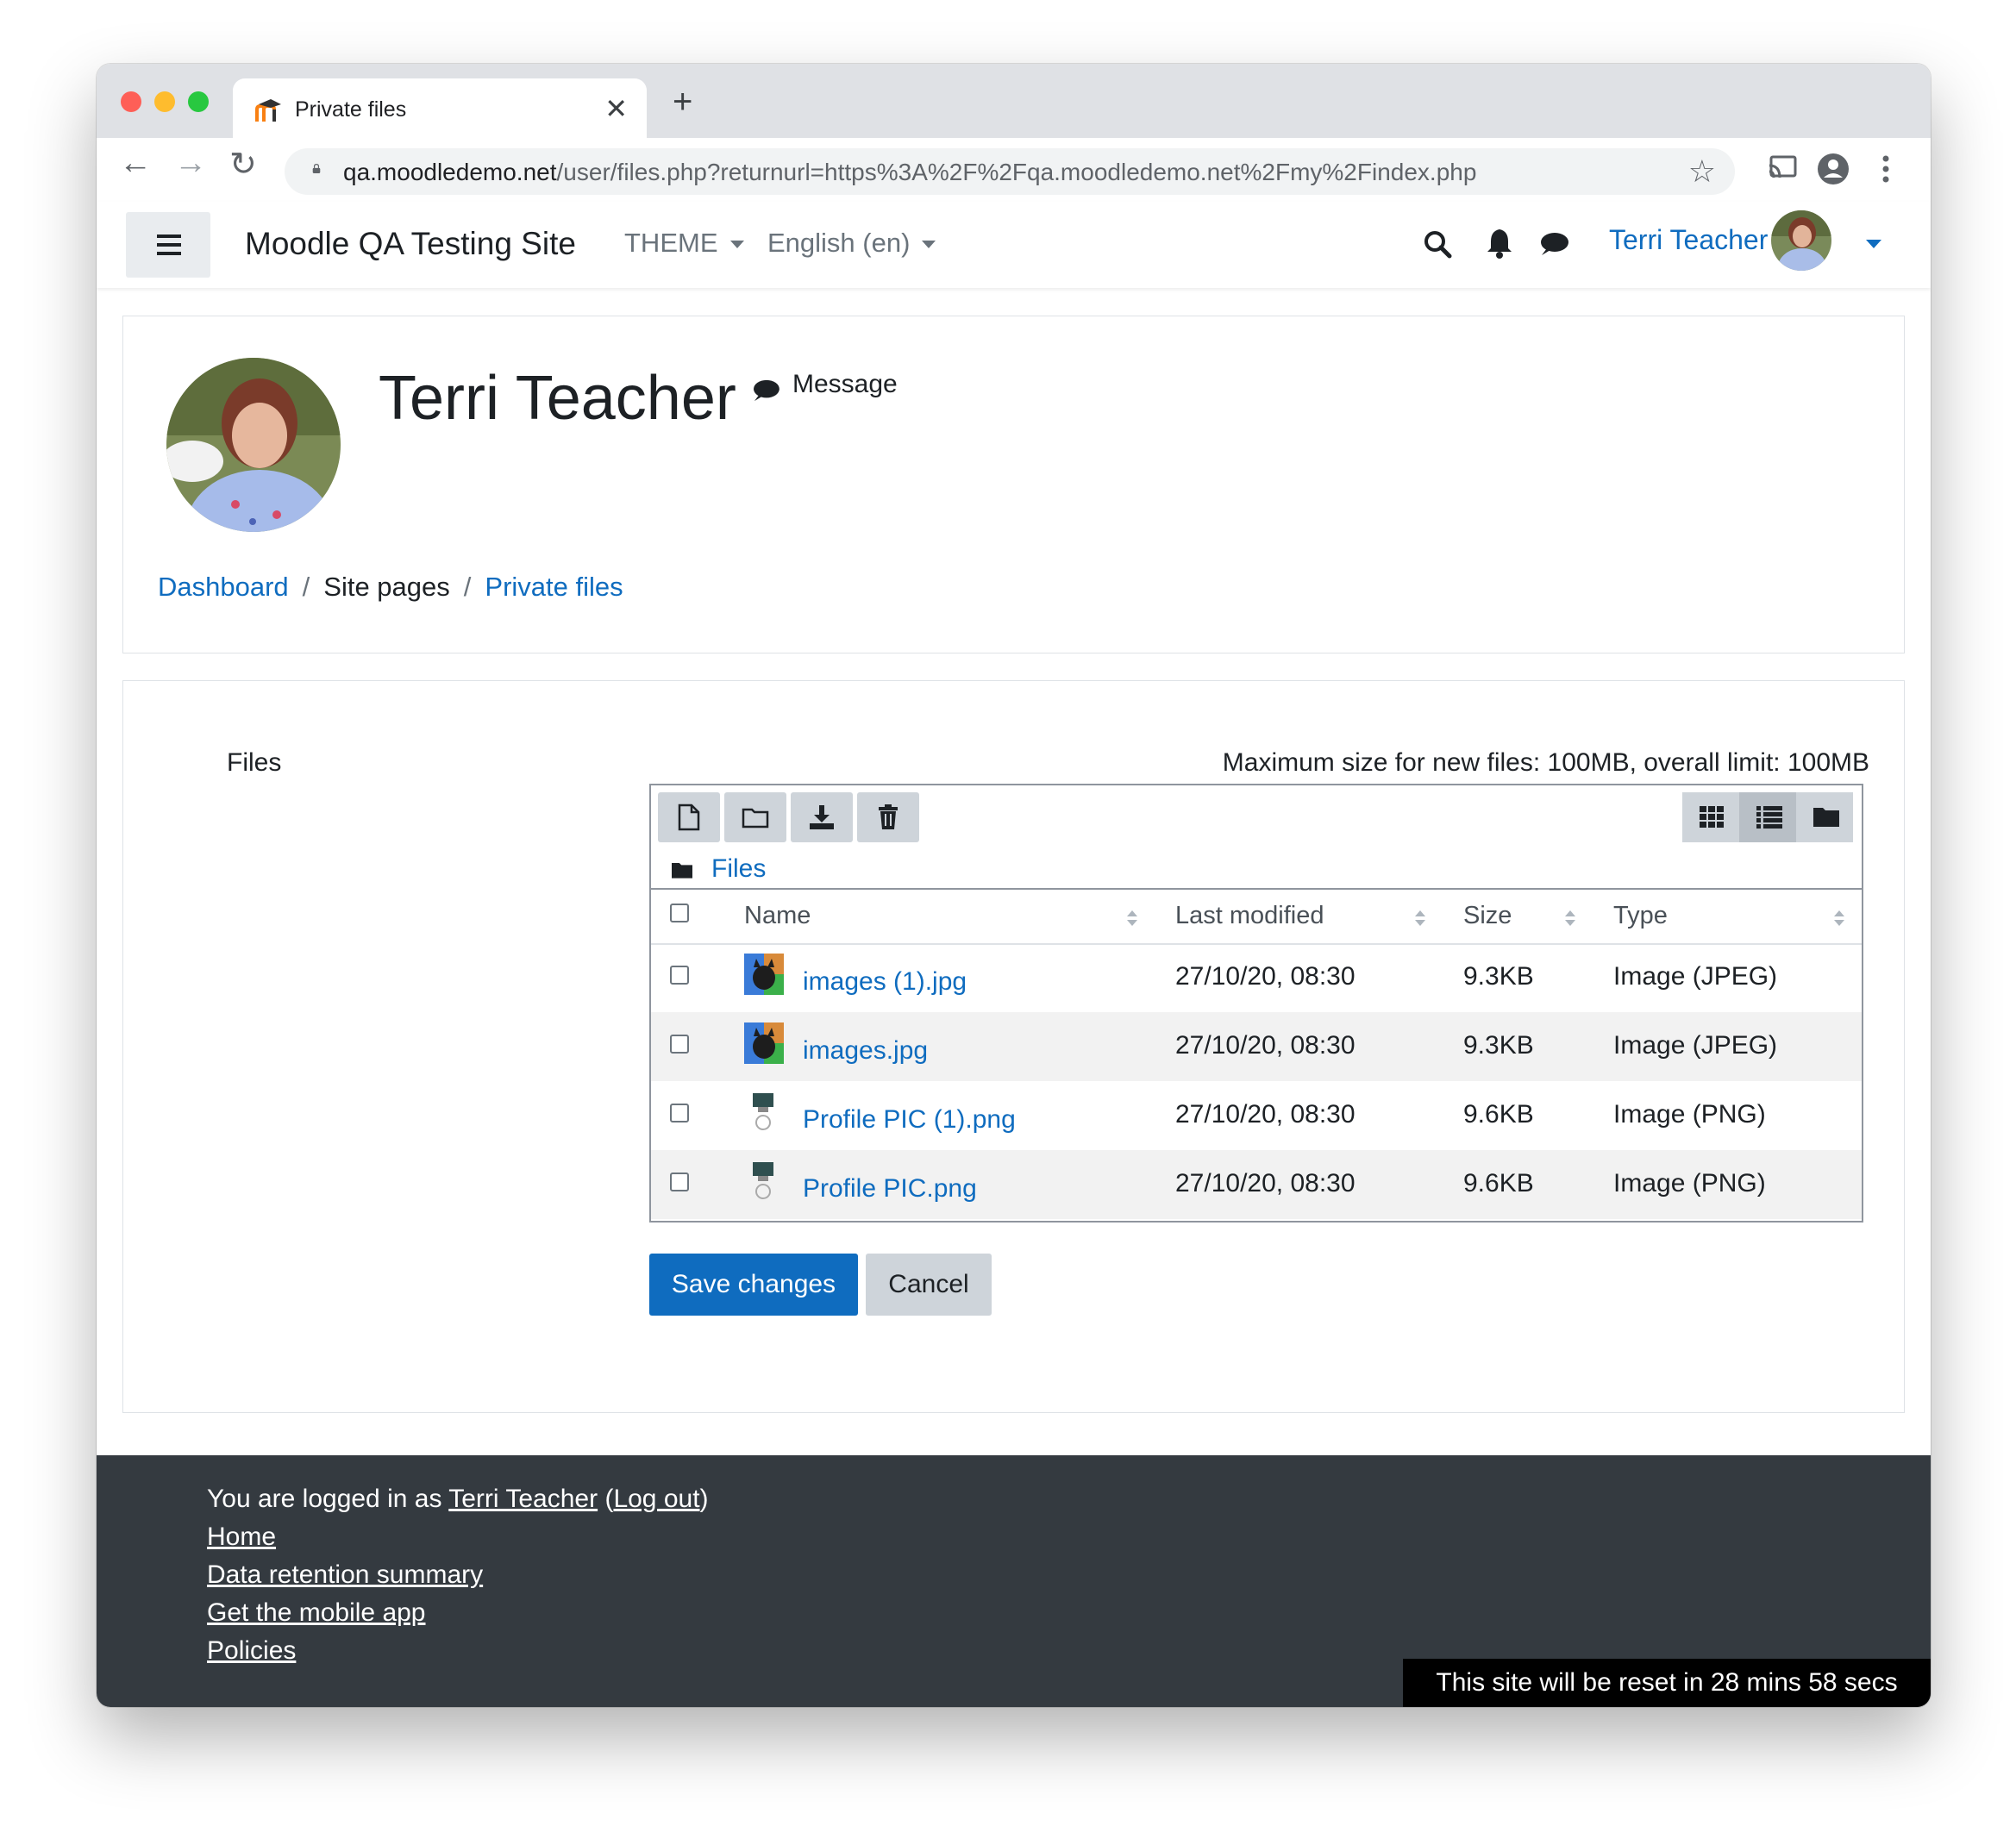 The width and height of the screenshot is (2016, 1826). Describe the element at coordinates (325, 1499) in the screenshot. I see `login-info-prefix: You are logged in as` at that location.